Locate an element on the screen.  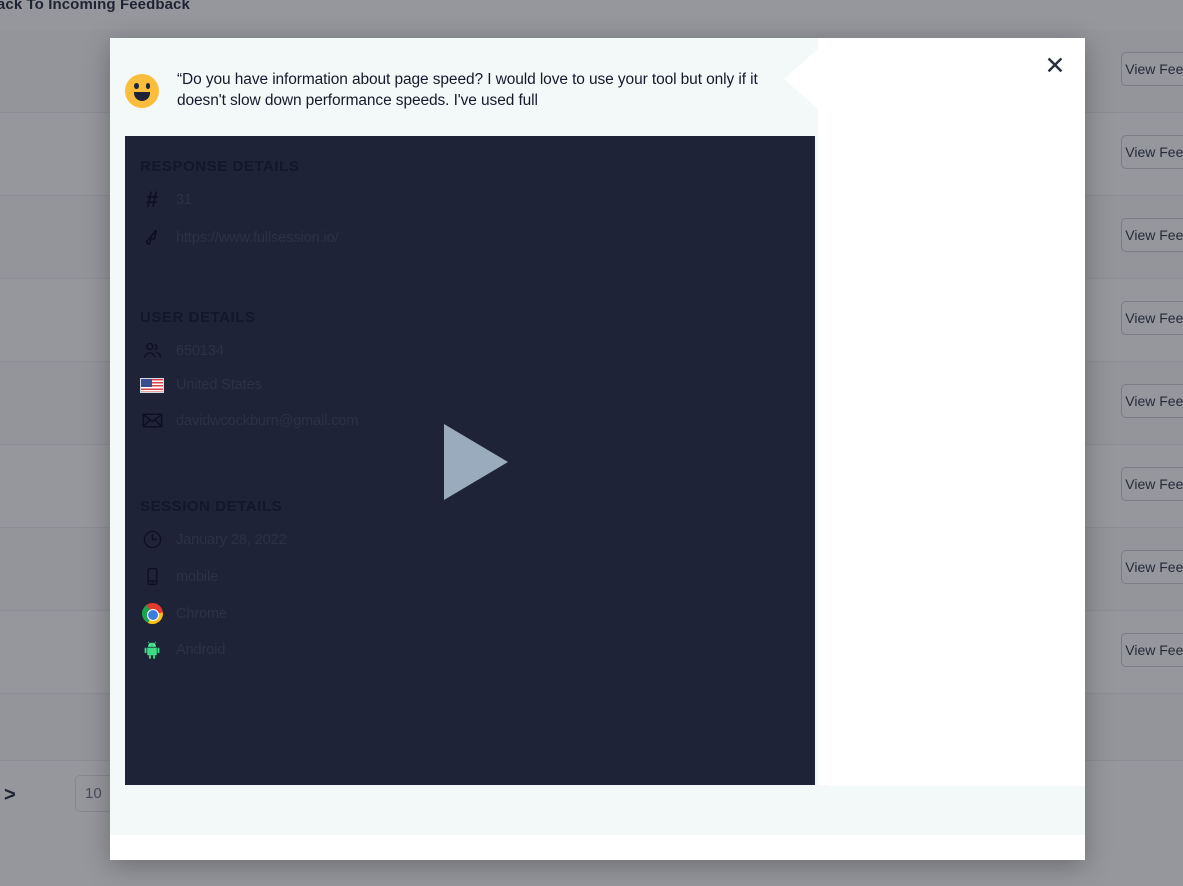
session-date-value: January 28, 2022 is located at coordinates (231, 539).